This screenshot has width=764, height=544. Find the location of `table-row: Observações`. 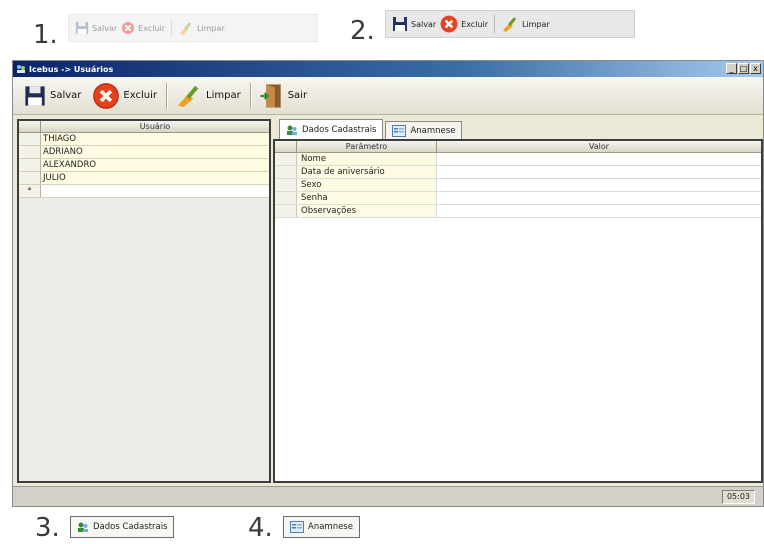

table-row: Observações is located at coordinates (518, 211).